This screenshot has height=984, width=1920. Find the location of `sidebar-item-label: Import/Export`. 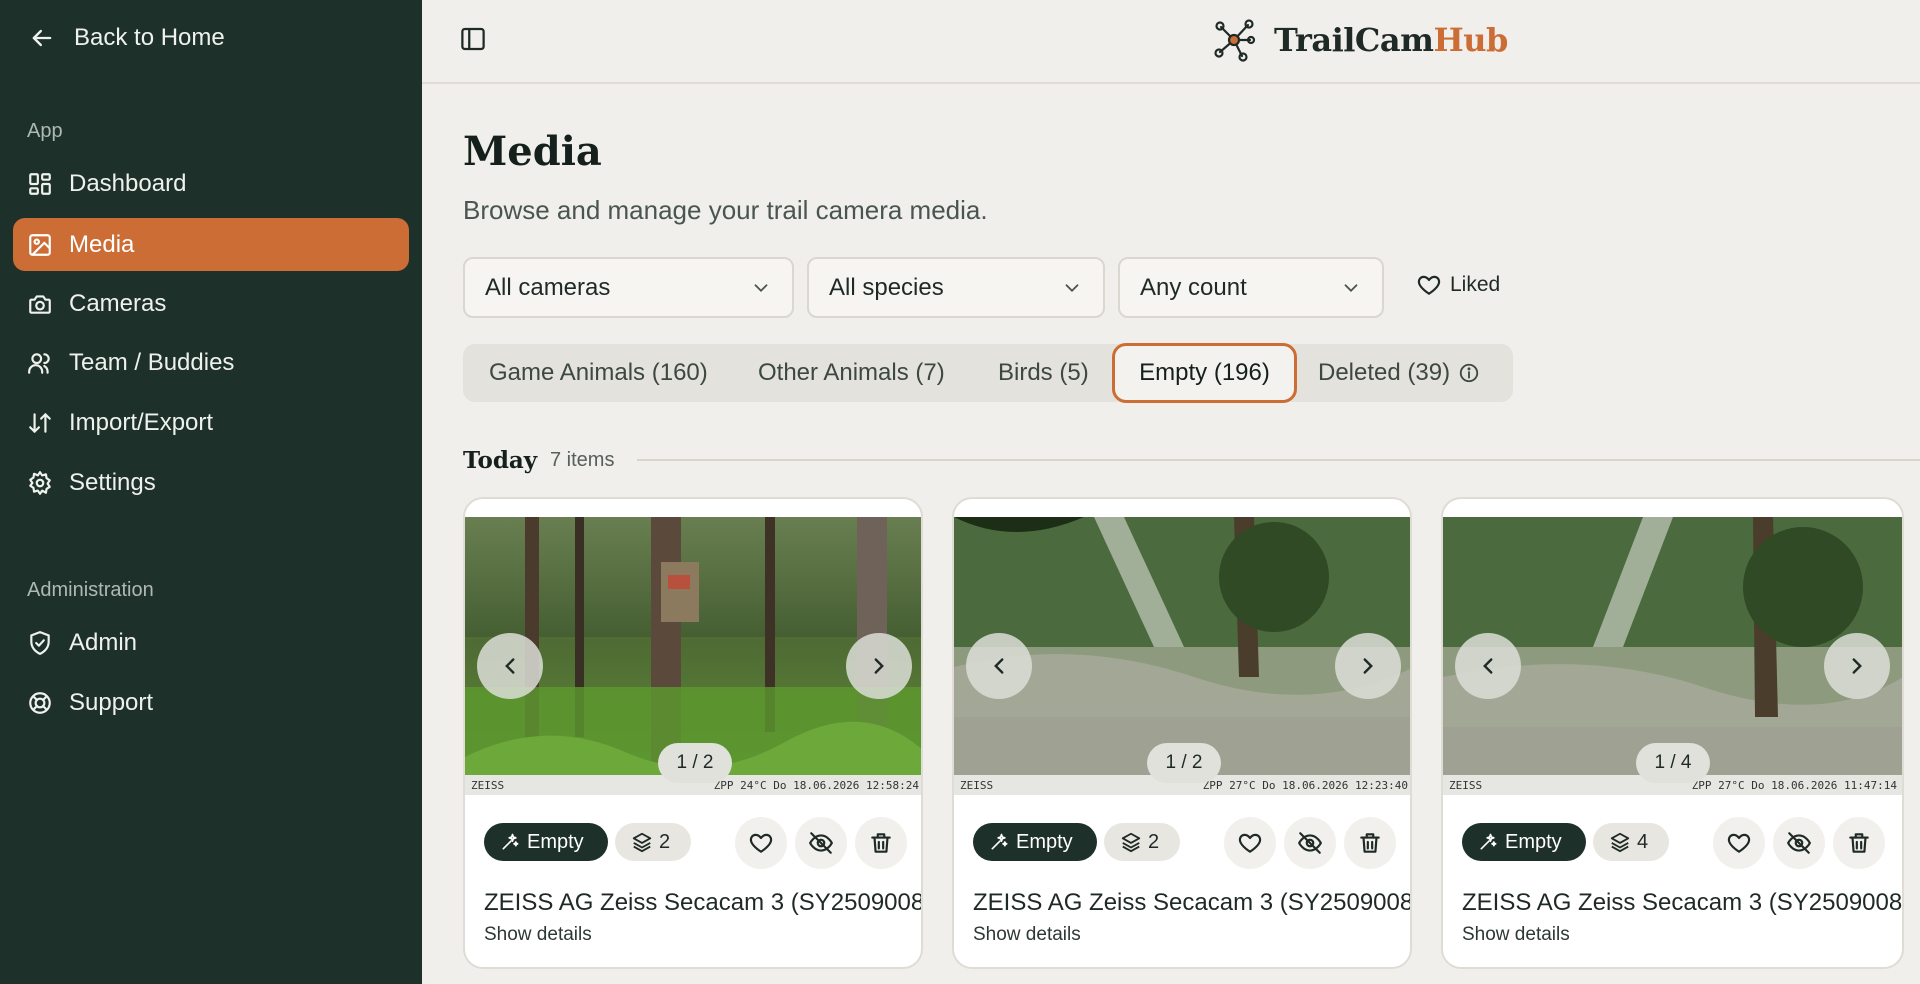

sidebar-item-label: Import/Export is located at coordinates (141, 422).